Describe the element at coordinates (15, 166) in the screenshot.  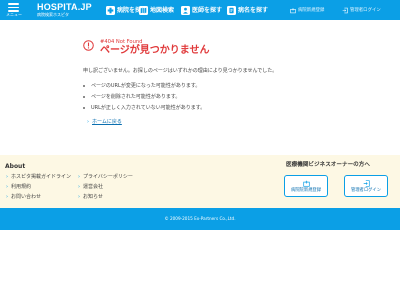
I see `about-heading: About` at that location.